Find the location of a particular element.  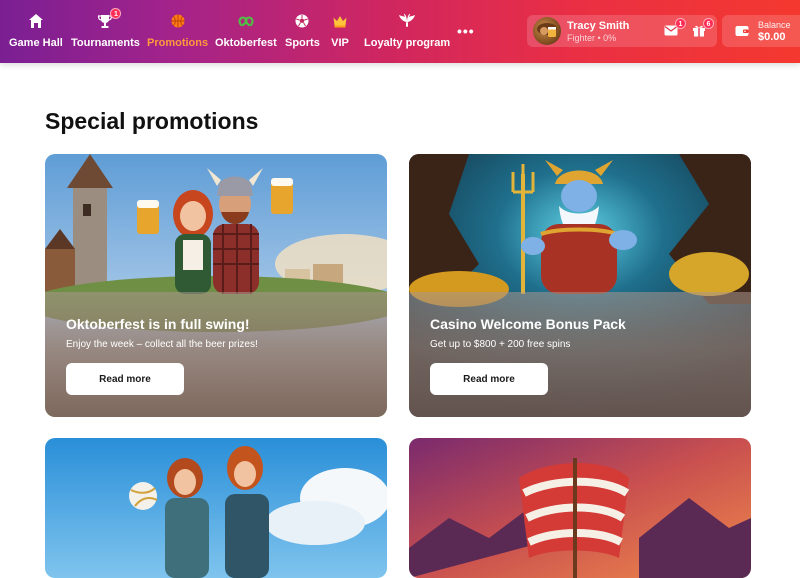

tournaments-badge: 1 is located at coordinates (116, 13).